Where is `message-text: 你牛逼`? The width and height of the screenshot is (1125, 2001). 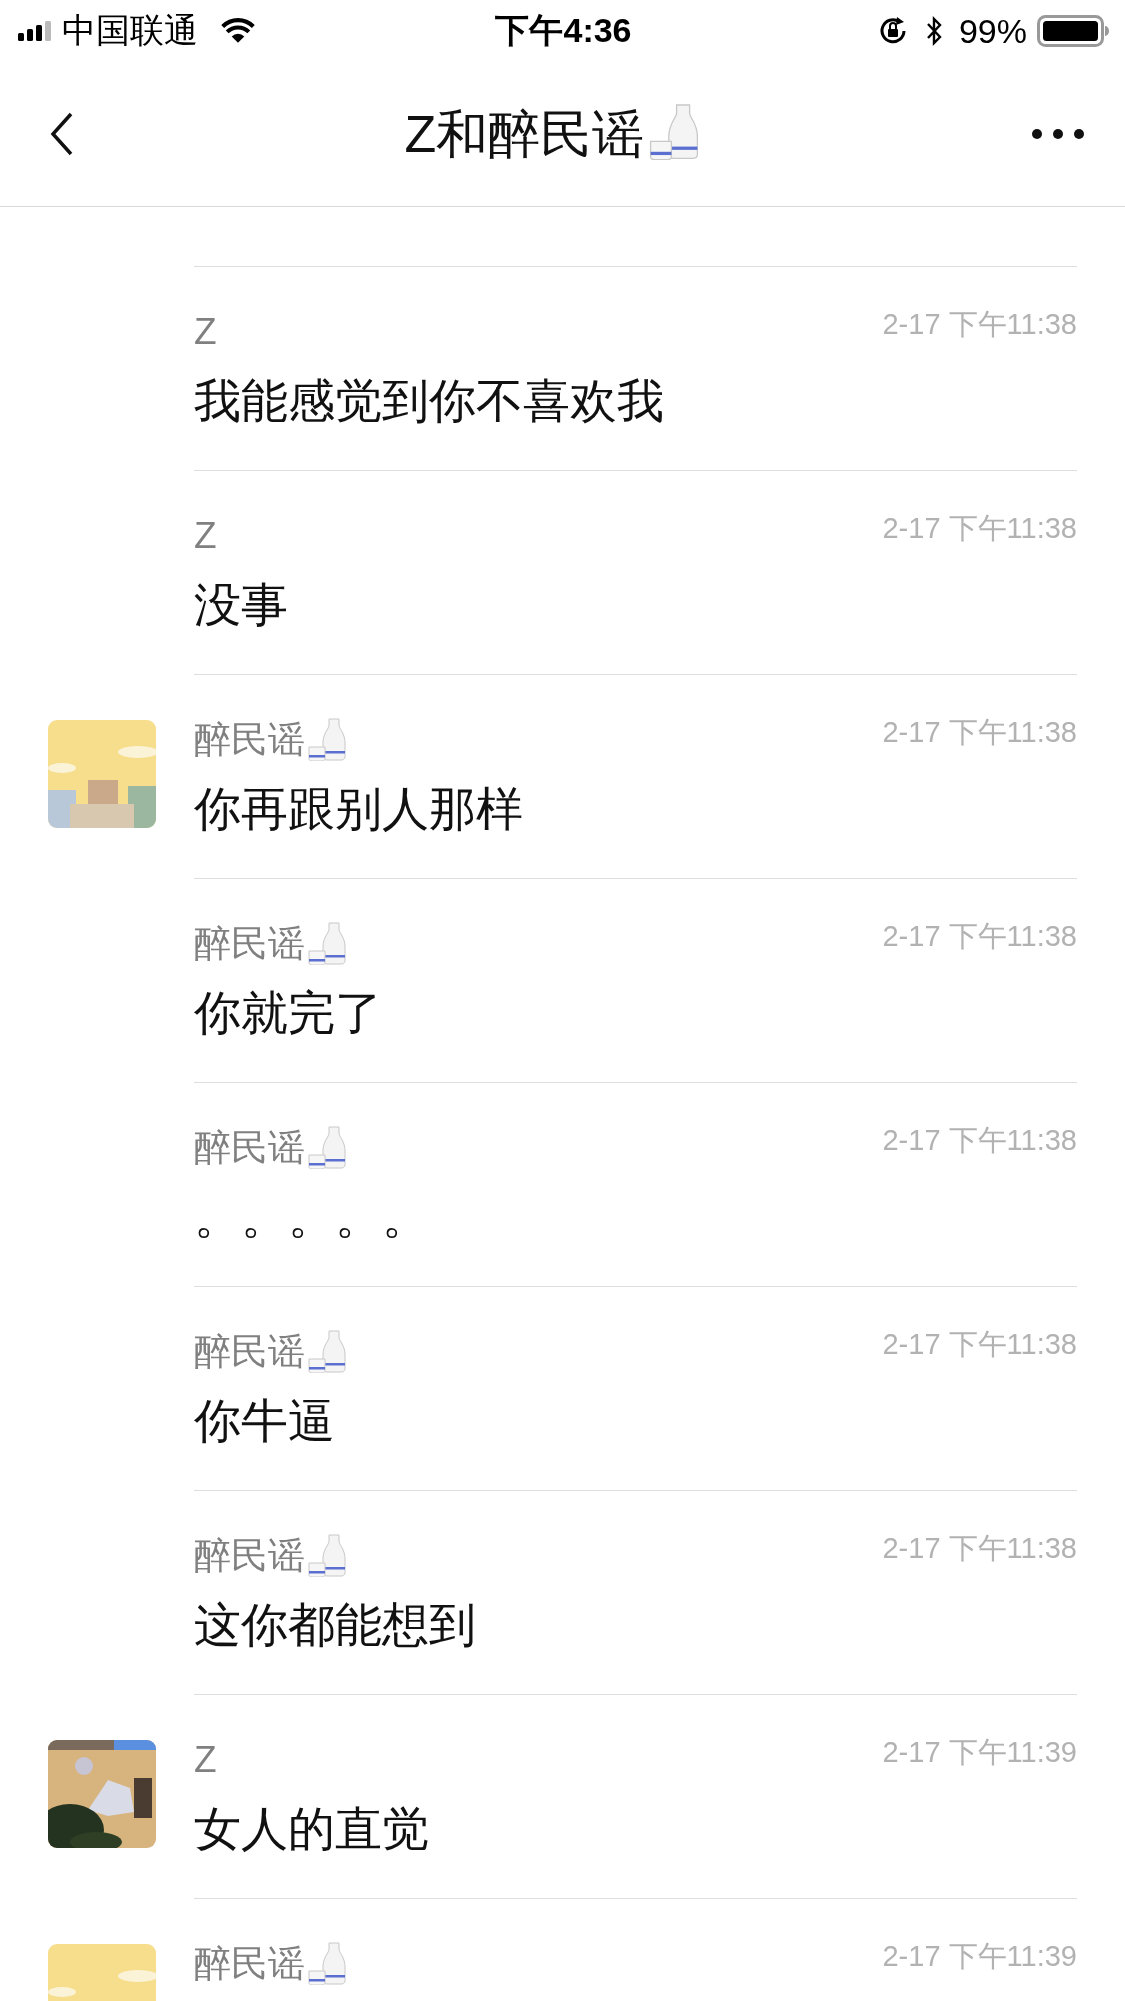 message-text: 你牛逼 is located at coordinates (265, 1421).